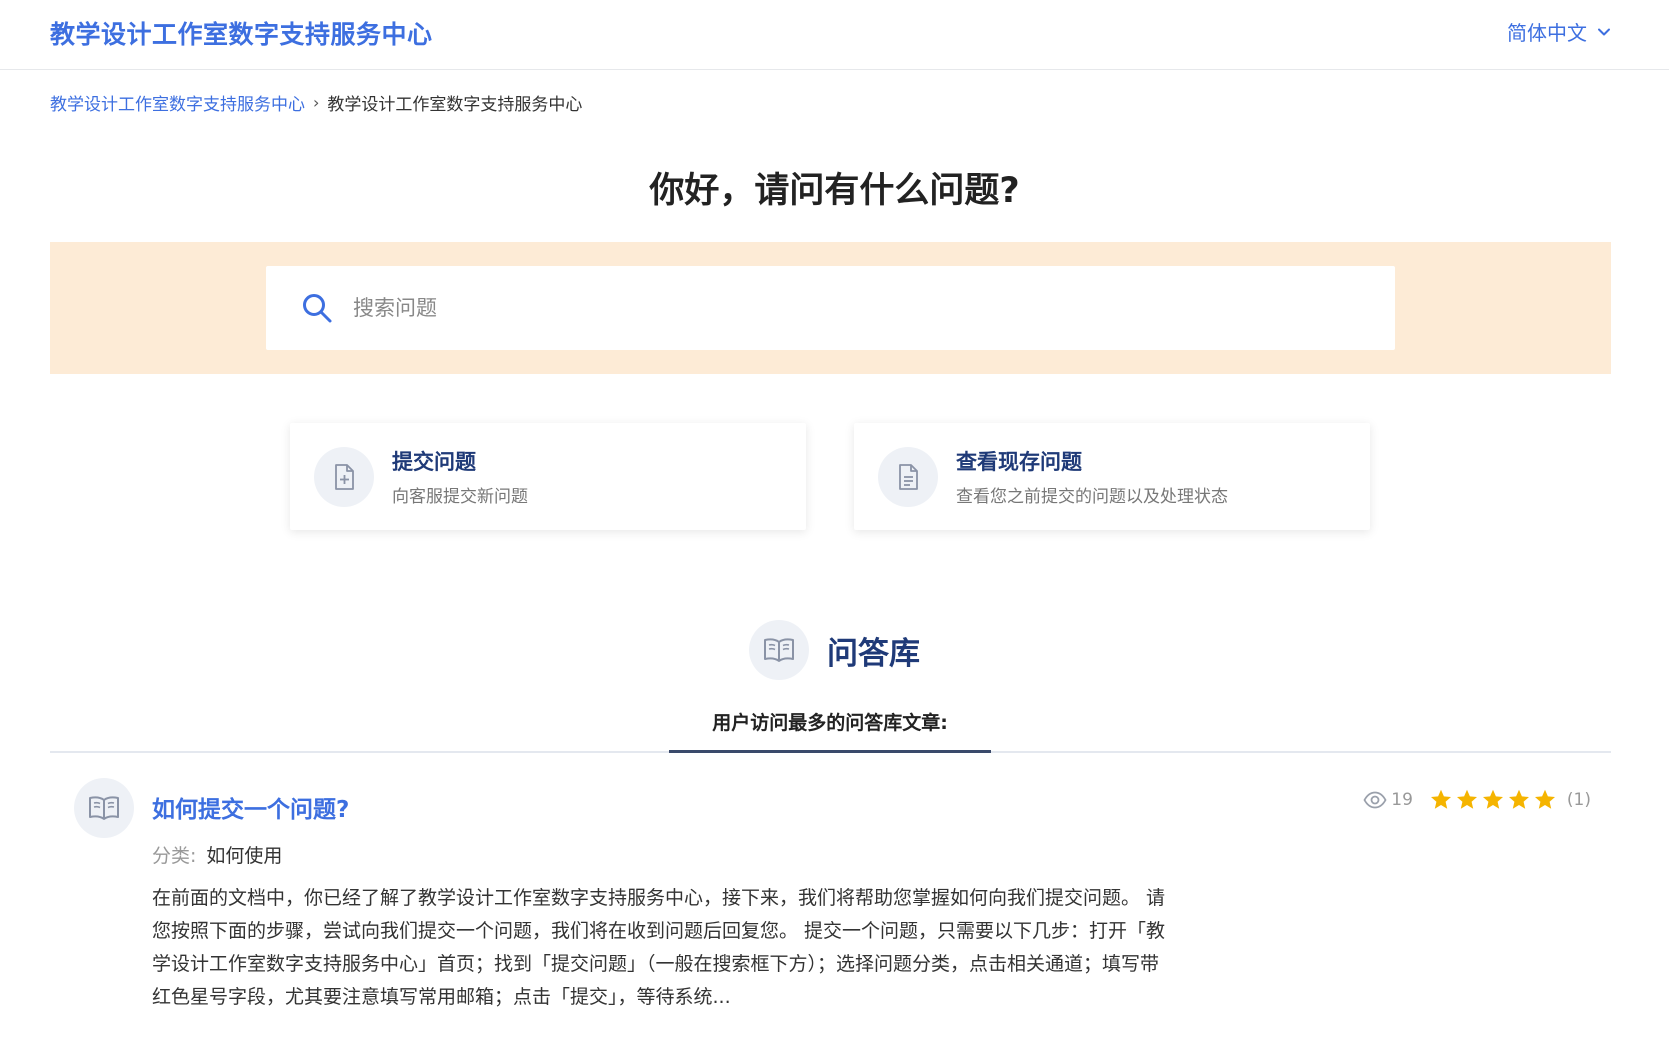 Image resolution: width=1669 pixels, height=1063 pixels. I want to click on language-label: 简体中文, so click(1547, 33).